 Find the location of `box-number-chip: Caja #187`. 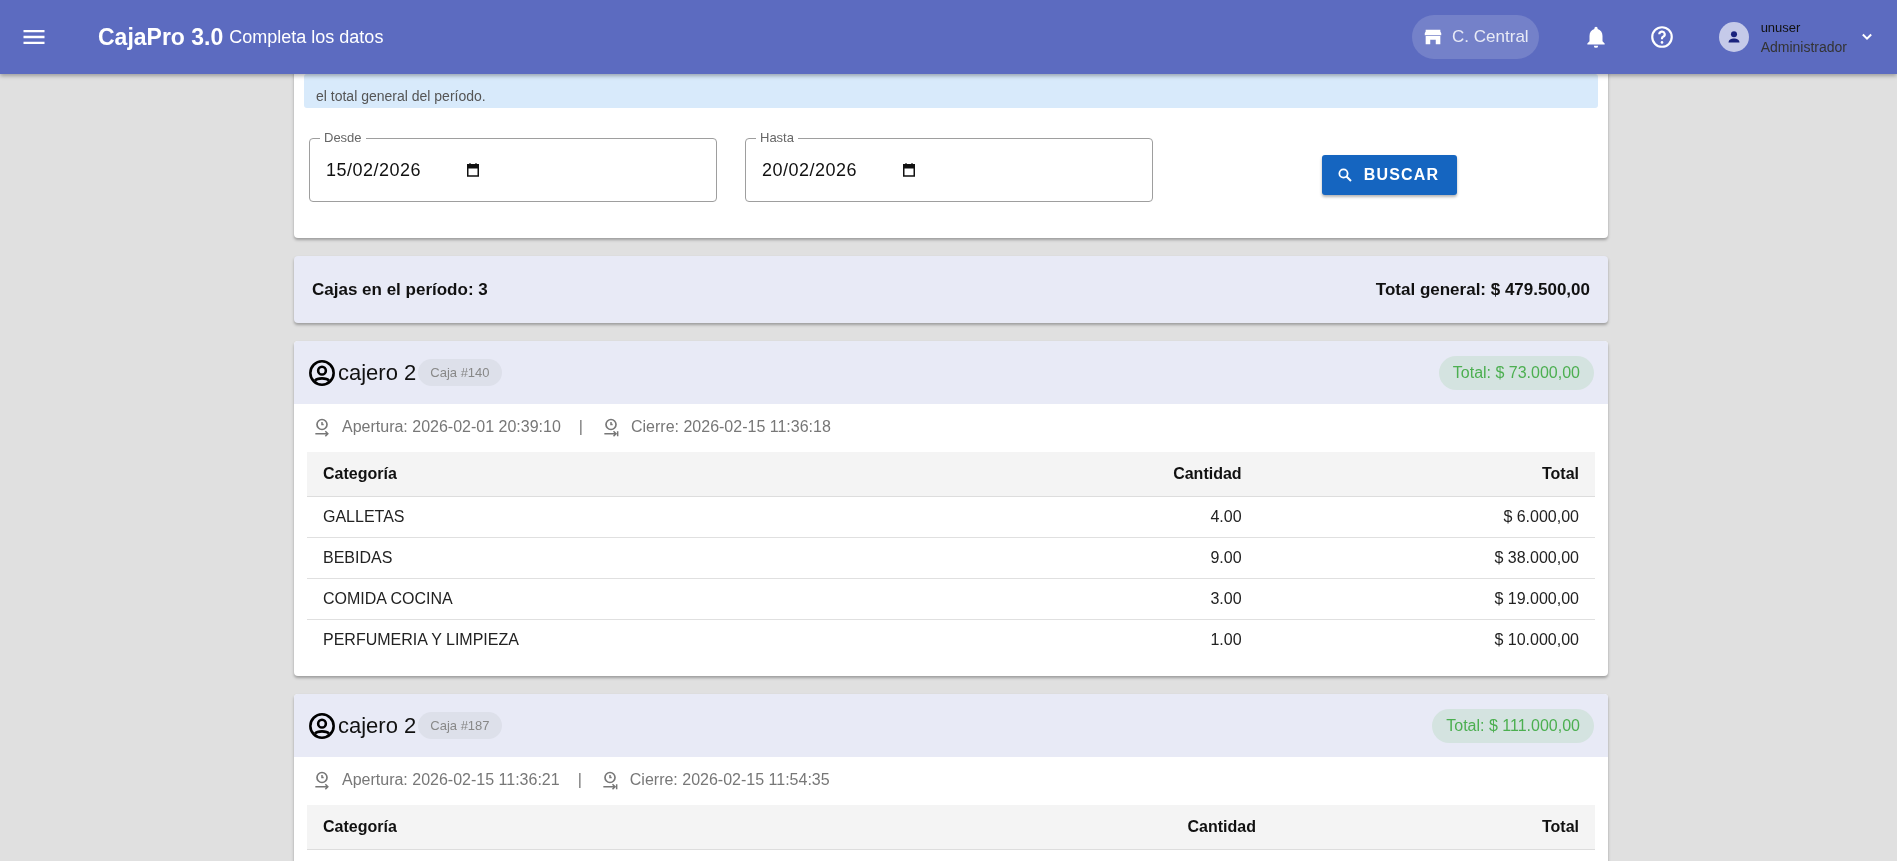

box-number-chip: Caja #187 is located at coordinates (460, 725).